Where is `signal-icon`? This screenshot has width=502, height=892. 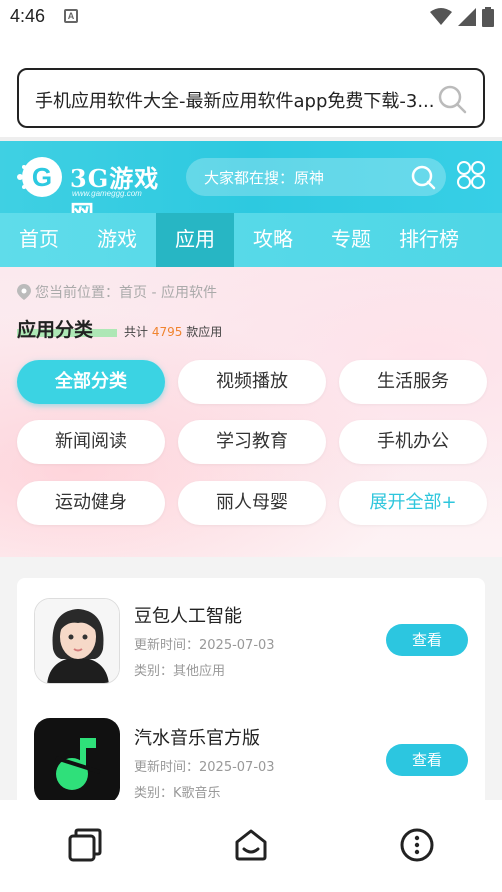
signal-icon is located at coordinates (467, 17).